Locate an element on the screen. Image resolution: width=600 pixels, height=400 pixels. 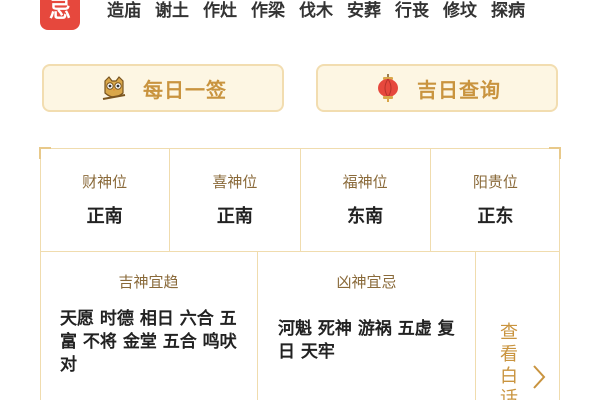
avoid-item: 谢土 is located at coordinates (172, 11).